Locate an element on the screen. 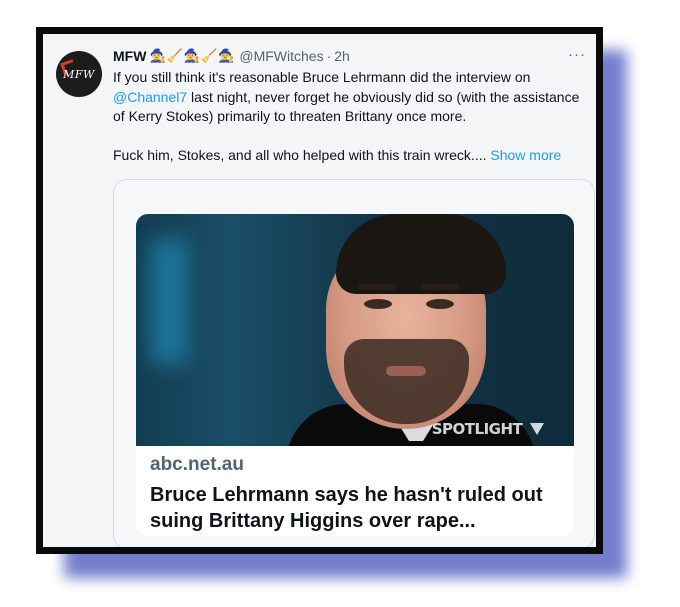  card-domain: abc.net.au is located at coordinates (197, 464).